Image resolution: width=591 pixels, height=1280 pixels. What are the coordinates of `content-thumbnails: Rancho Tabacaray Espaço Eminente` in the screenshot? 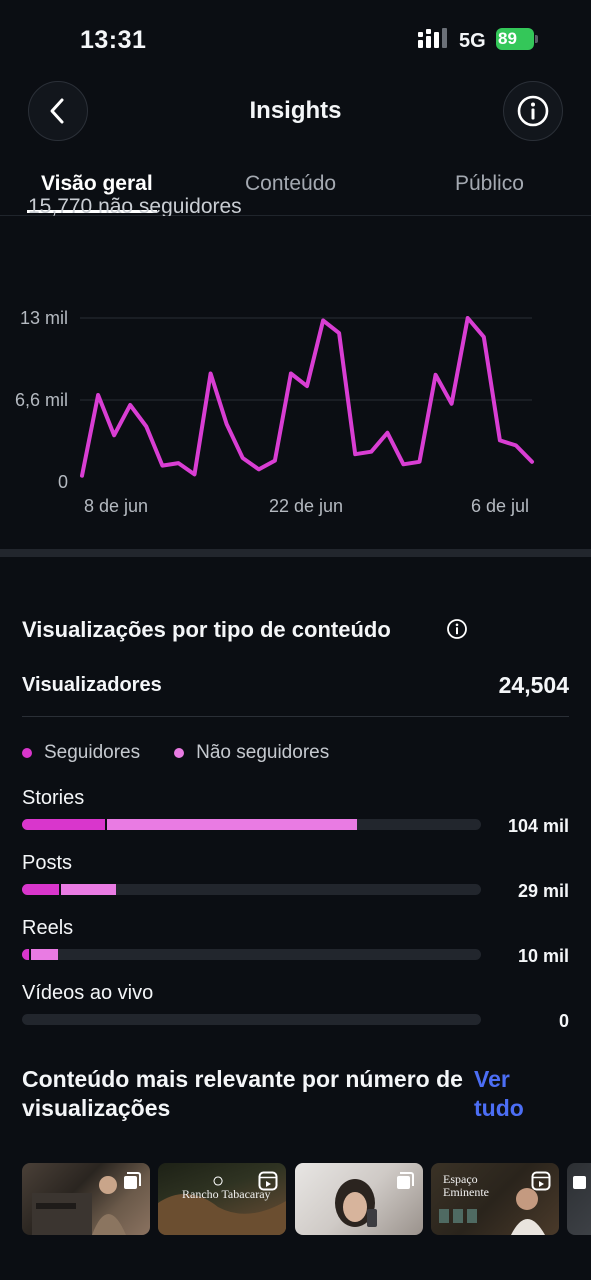 It's located at (306, 1199).